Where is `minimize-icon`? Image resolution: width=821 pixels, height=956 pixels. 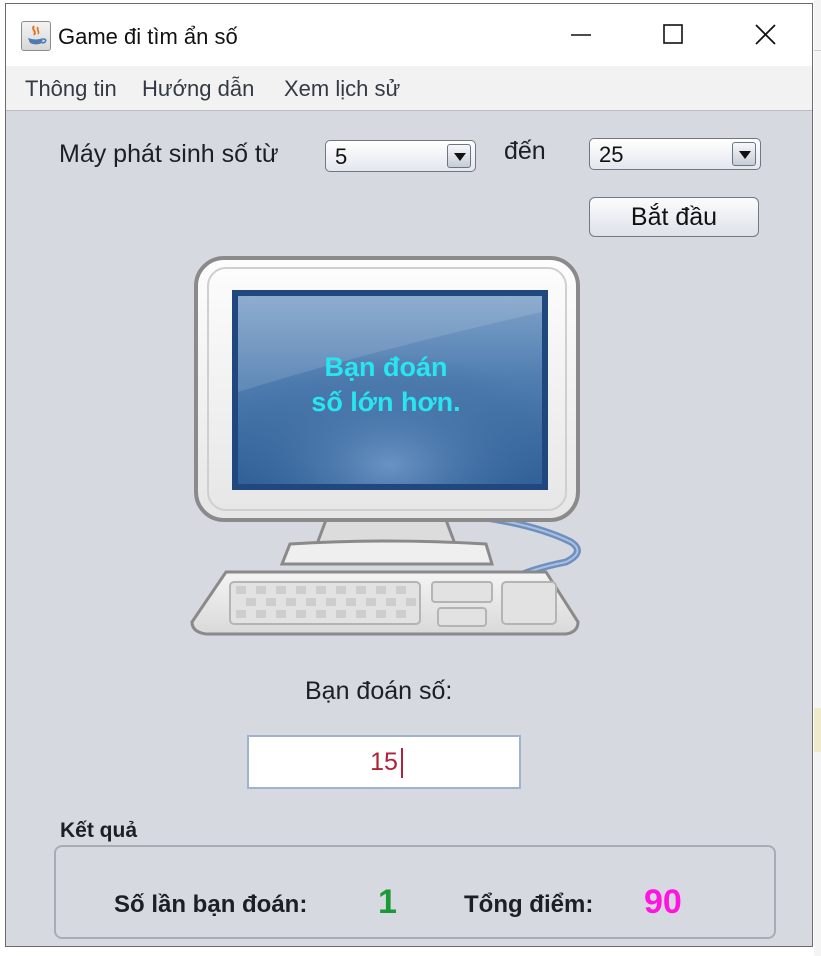
minimize-icon is located at coordinates (581, 35).